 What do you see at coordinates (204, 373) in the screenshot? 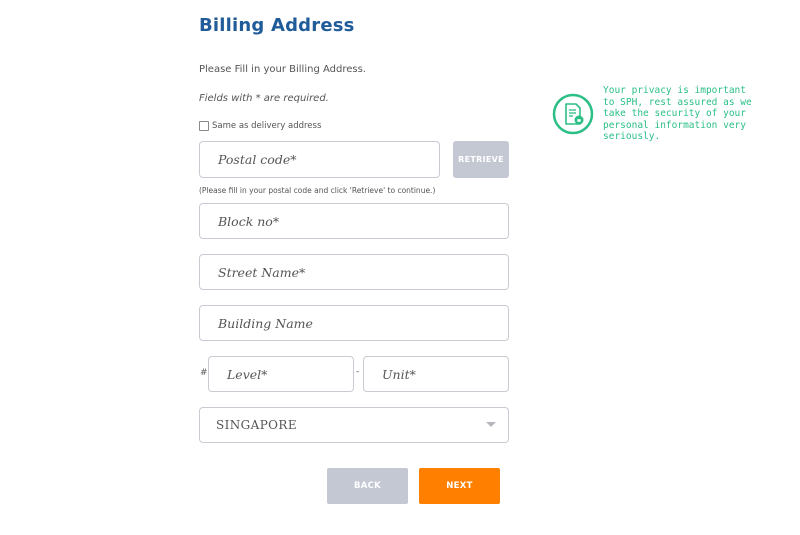
I see `level-prefix: #` at bounding box center [204, 373].